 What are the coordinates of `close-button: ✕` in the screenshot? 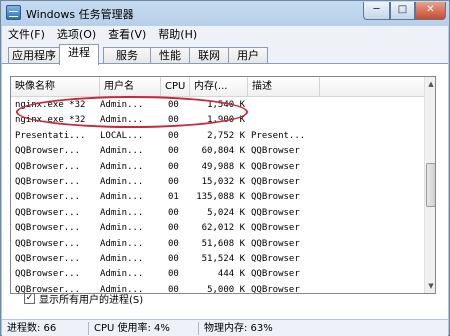 It's located at (430, 11).